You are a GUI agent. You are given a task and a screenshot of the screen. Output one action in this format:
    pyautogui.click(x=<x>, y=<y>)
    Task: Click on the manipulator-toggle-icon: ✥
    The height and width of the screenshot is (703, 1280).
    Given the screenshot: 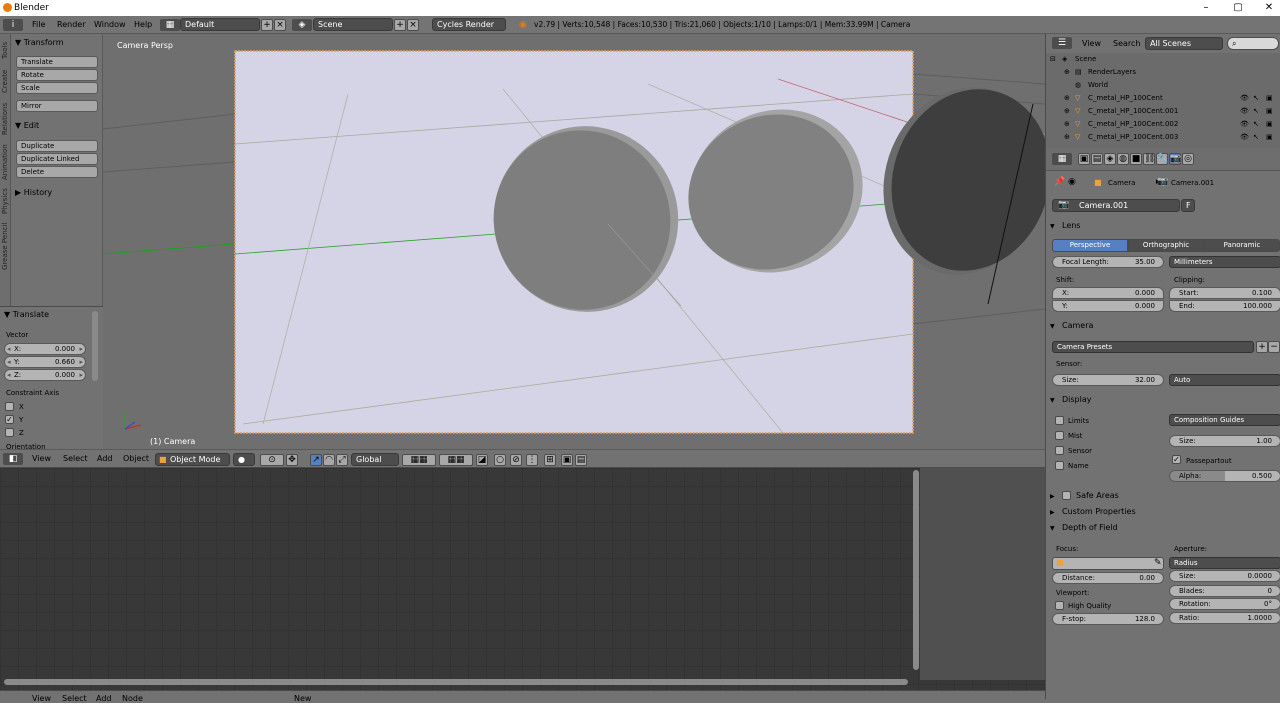 What is the action you would take?
    pyautogui.click(x=292, y=460)
    